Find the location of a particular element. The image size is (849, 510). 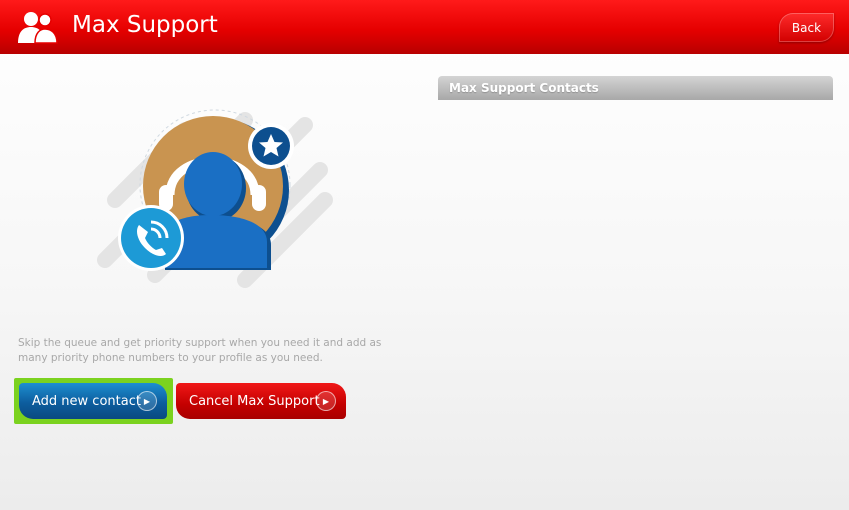

users-icon is located at coordinates (38, 28).